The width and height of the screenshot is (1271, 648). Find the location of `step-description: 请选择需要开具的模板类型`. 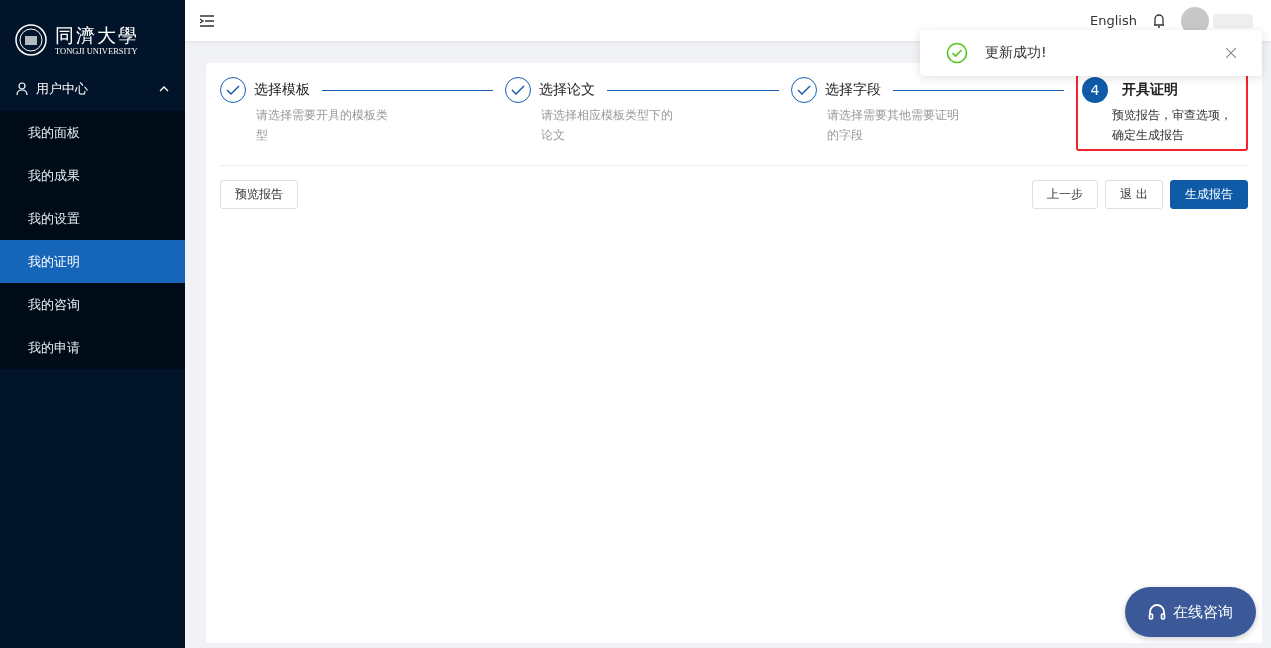

step-description: 请选择需要开具的模板类型 is located at coordinates (322, 125).